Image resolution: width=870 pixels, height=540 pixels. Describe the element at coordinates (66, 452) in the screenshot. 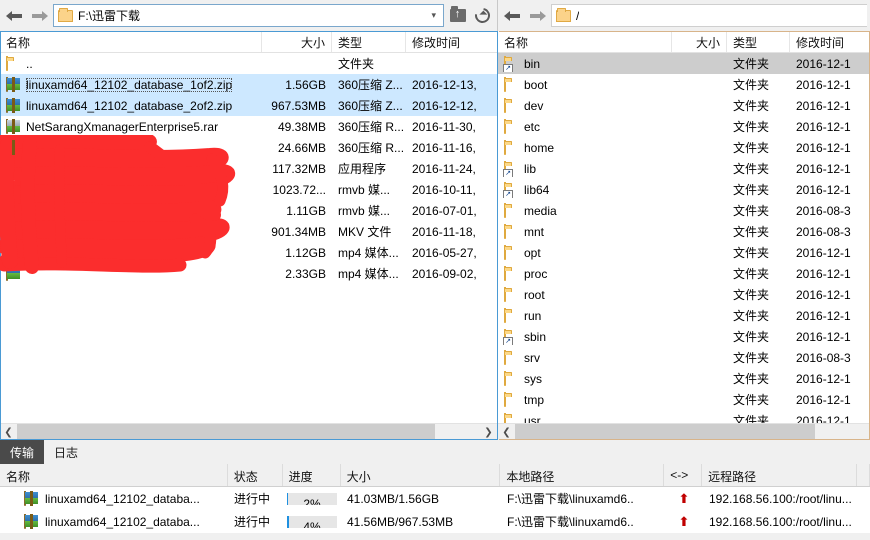

I see `tab-log: 日志` at that location.